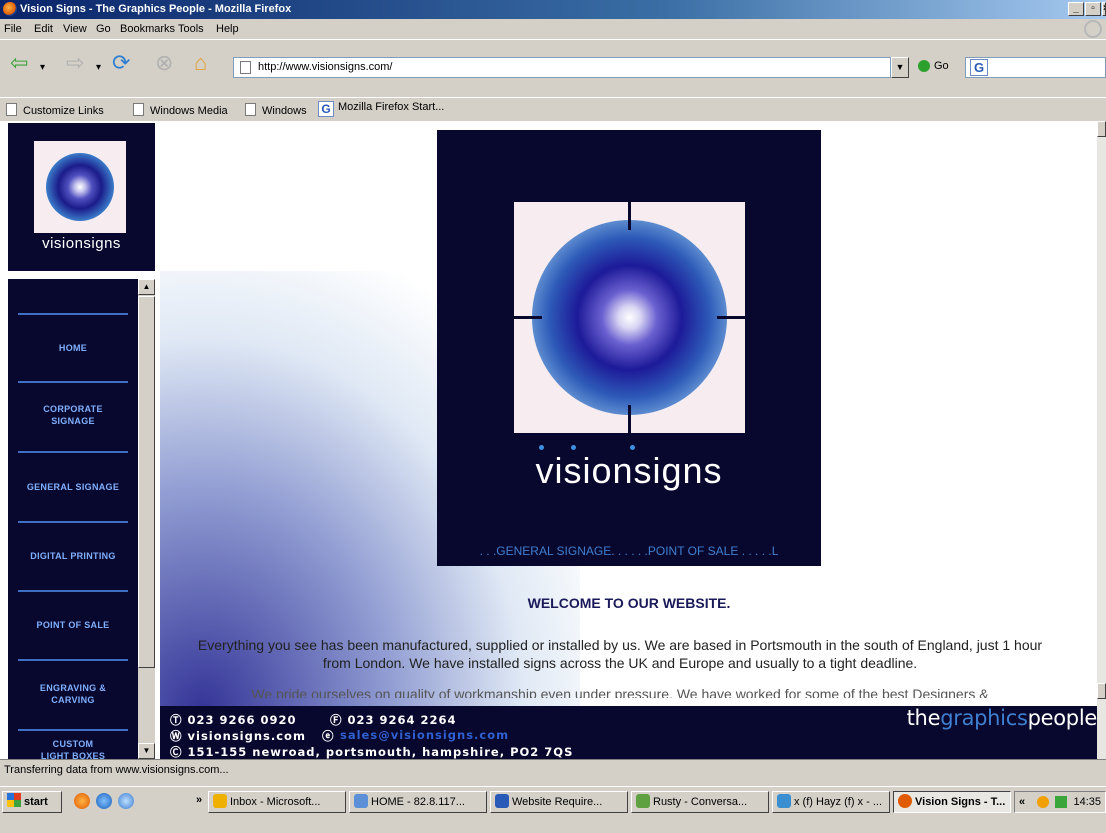 The width and height of the screenshot is (1106, 833). What do you see at coordinates (562, 67) in the screenshot?
I see `url-bar: http://www.visionsigns.com/` at bounding box center [562, 67].